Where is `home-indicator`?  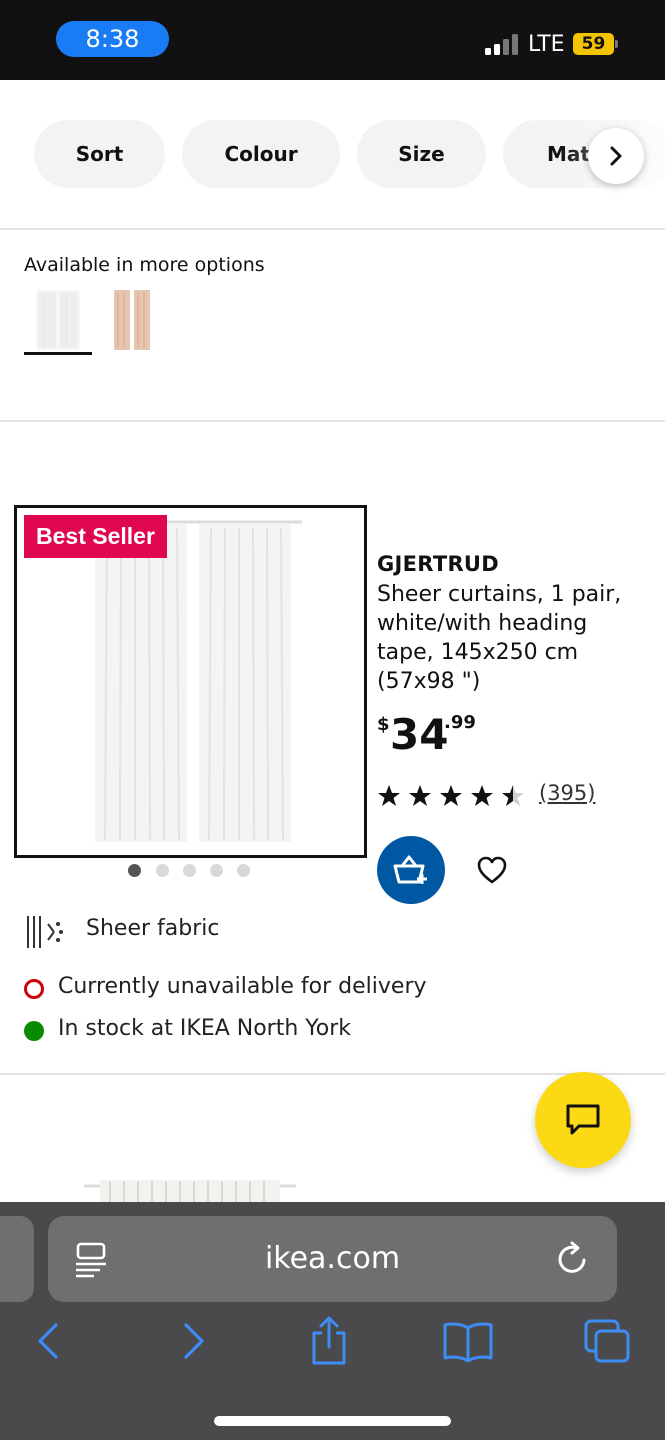 home-indicator is located at coordinates (332, 1421).